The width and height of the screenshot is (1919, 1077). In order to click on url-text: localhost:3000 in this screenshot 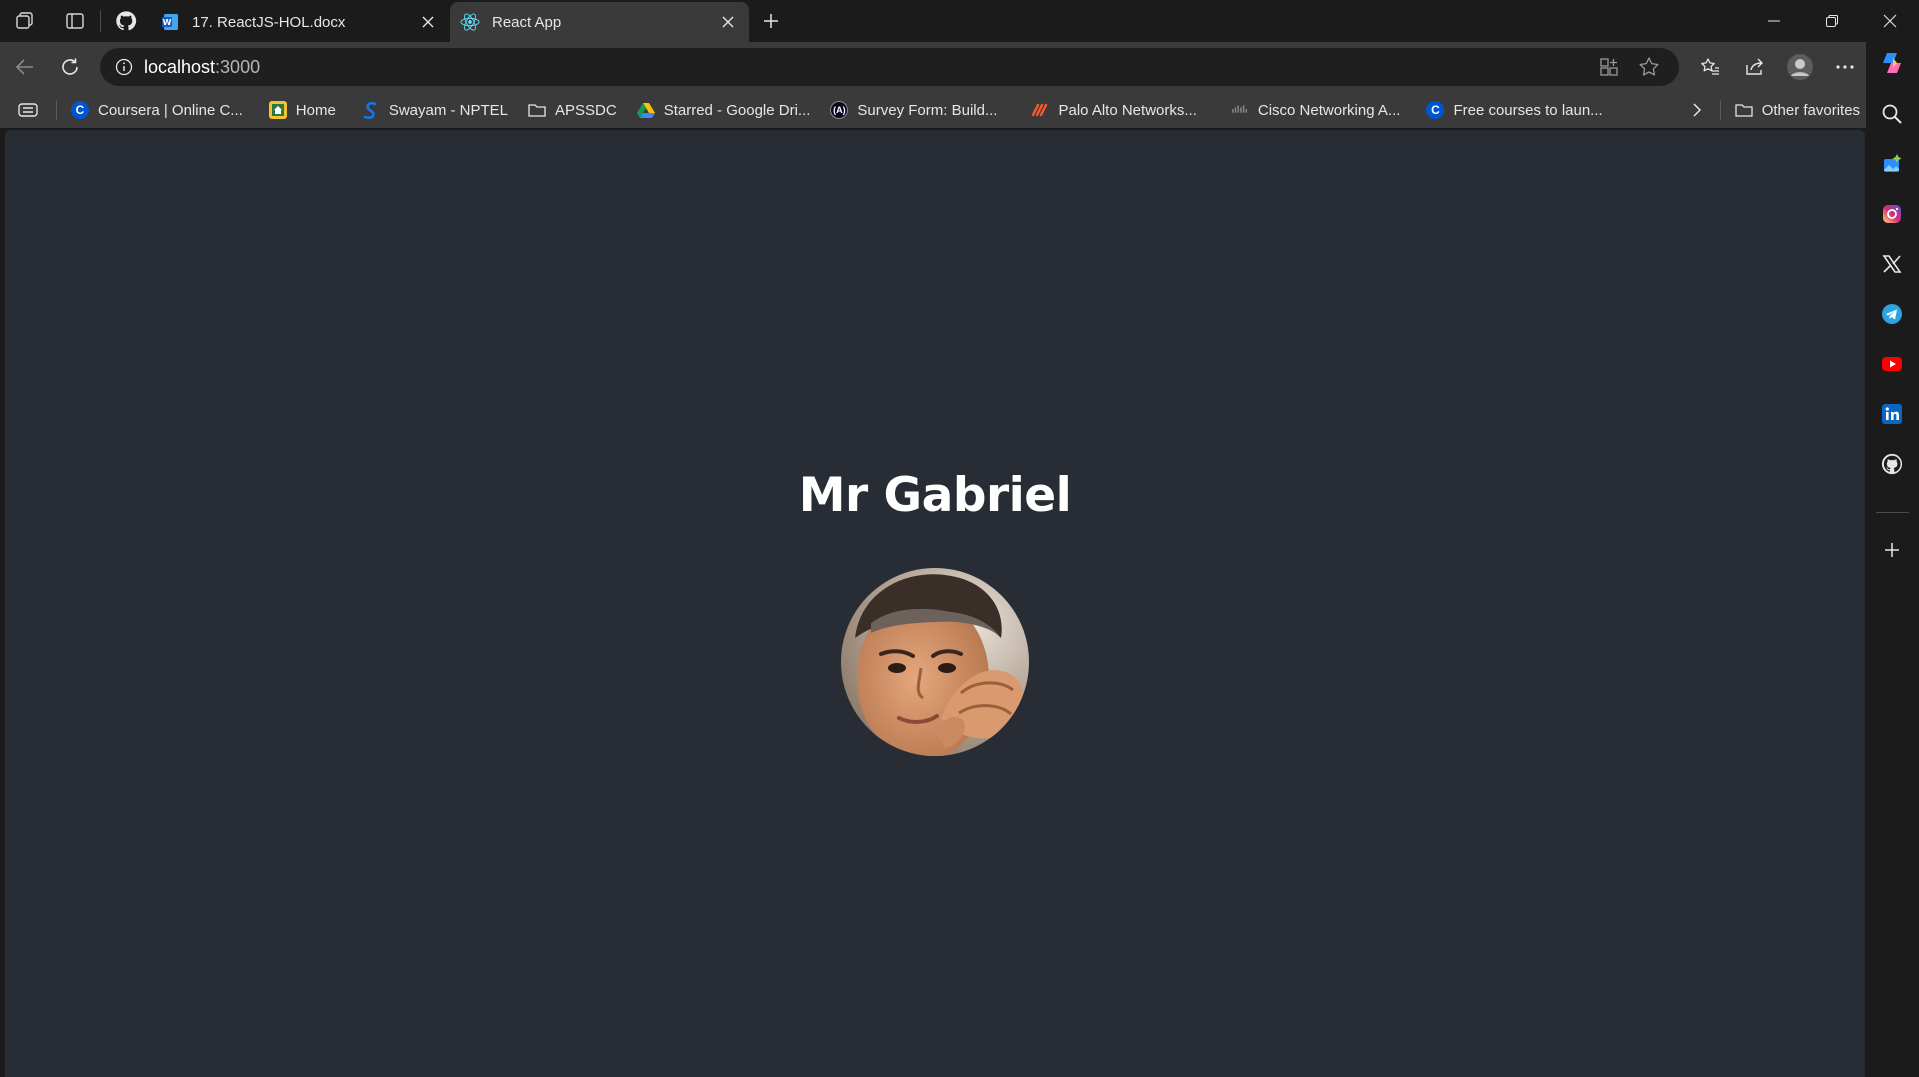, I will do `click(202, 67)`.